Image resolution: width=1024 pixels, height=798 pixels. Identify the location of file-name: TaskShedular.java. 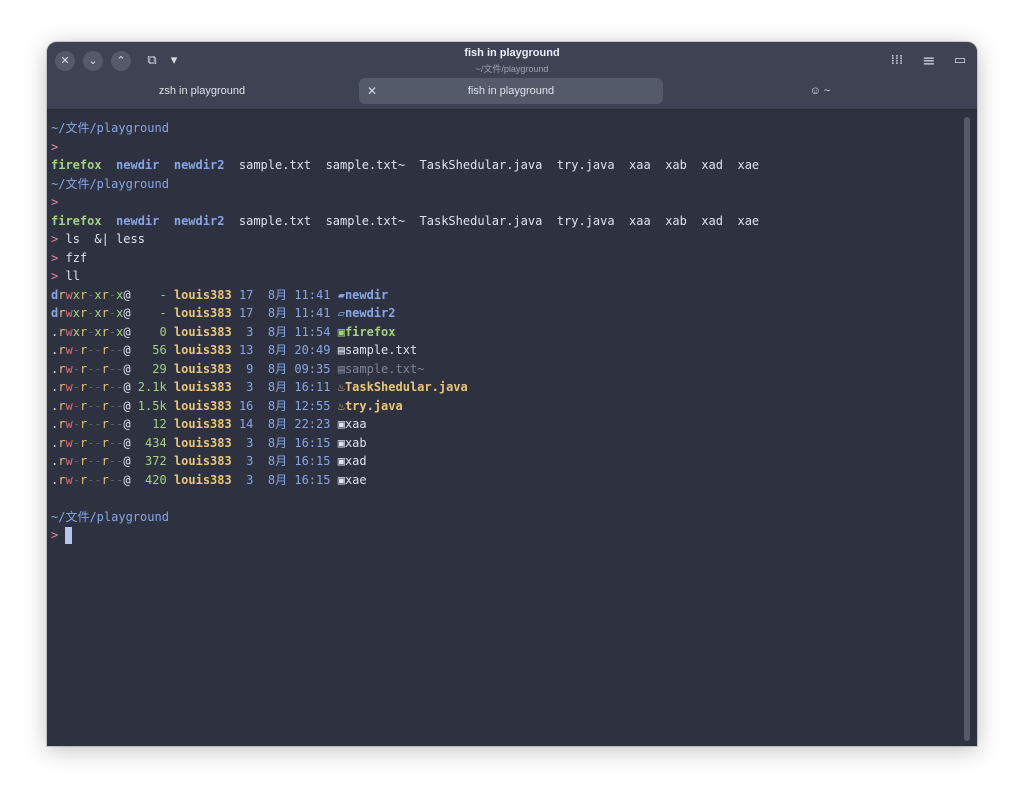
(406, 387).